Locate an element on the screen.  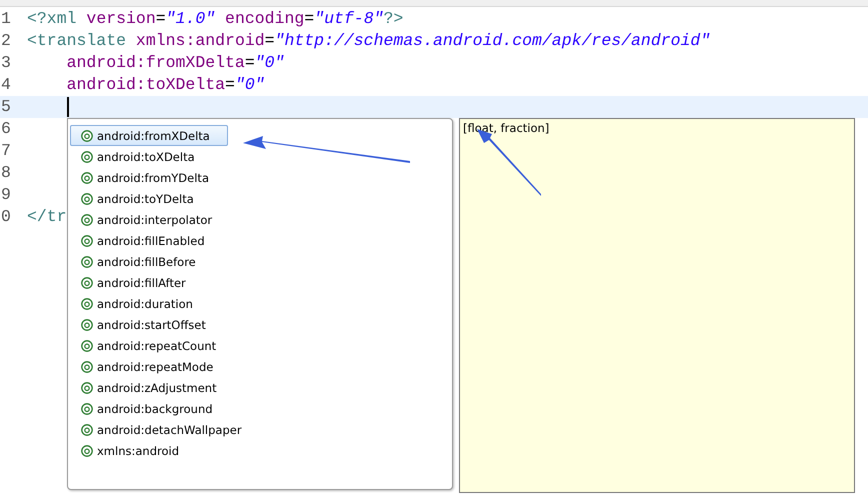
code-token: android:fromXDelta is located at coordinates (155, 63).